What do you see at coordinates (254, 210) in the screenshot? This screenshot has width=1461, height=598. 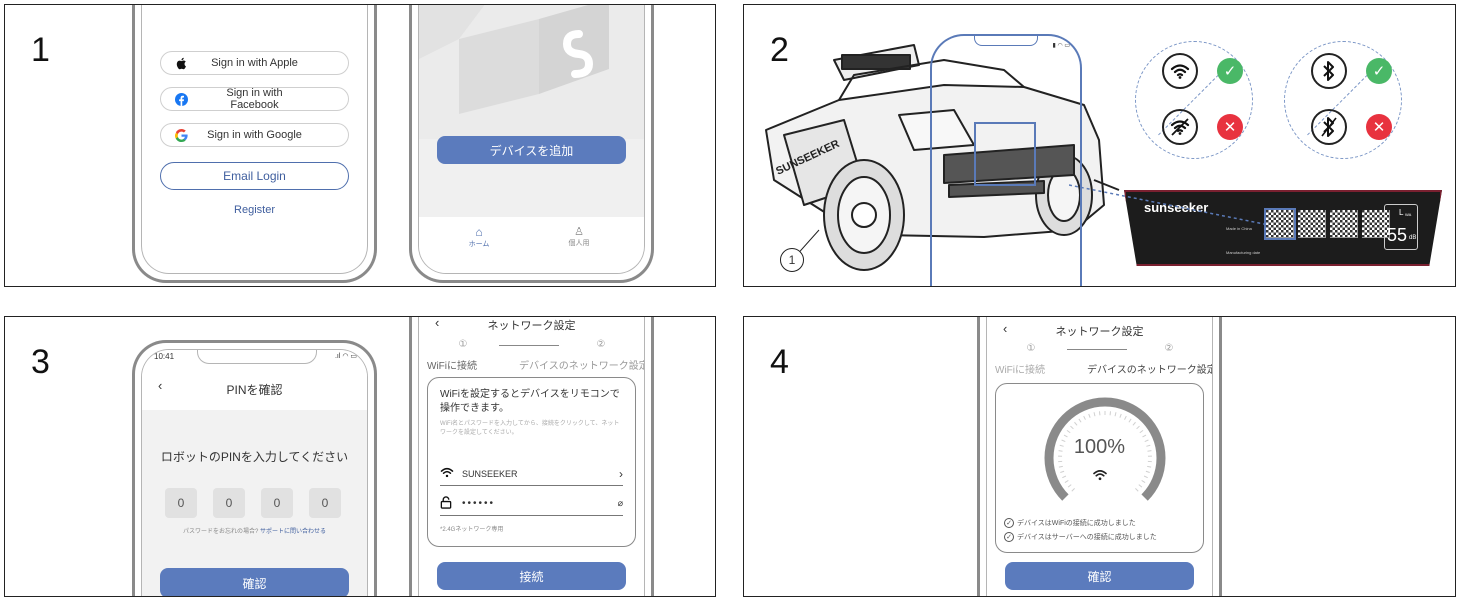 I see `register-link: Register` at bounding box center [254, 210].